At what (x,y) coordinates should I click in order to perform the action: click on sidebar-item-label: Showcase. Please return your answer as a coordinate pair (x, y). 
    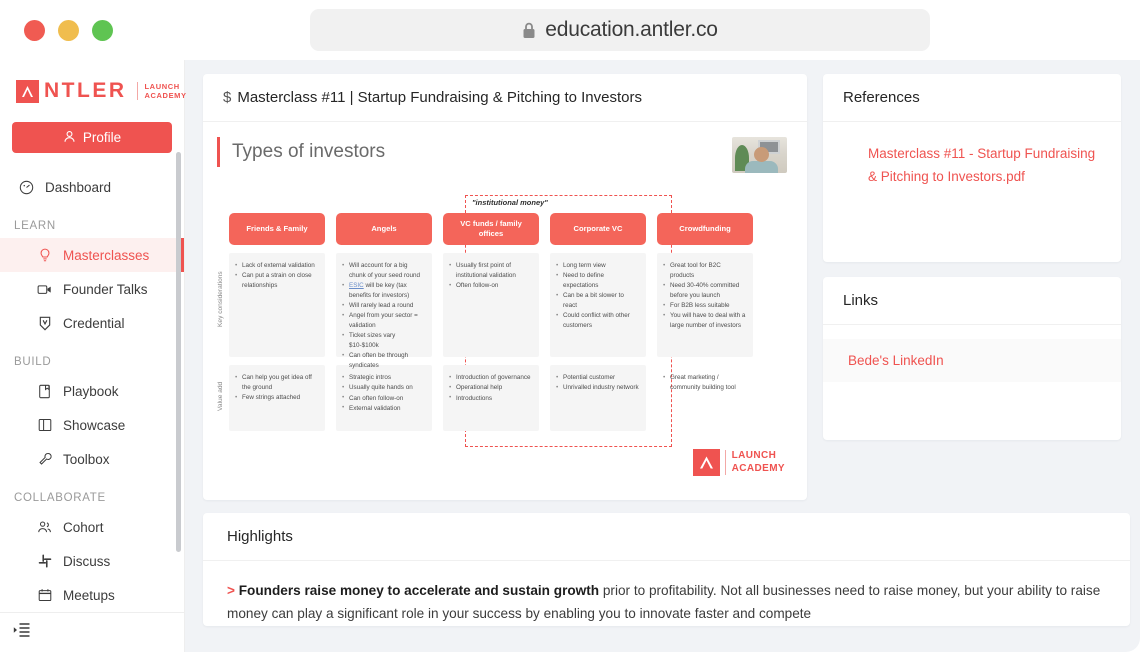
    Looking at the image, I should click on (94, 425).